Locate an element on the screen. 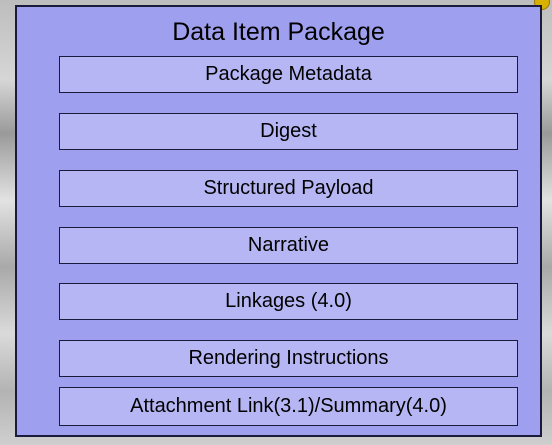  package-title: Data Item Package is located at coordinates (278, 32).